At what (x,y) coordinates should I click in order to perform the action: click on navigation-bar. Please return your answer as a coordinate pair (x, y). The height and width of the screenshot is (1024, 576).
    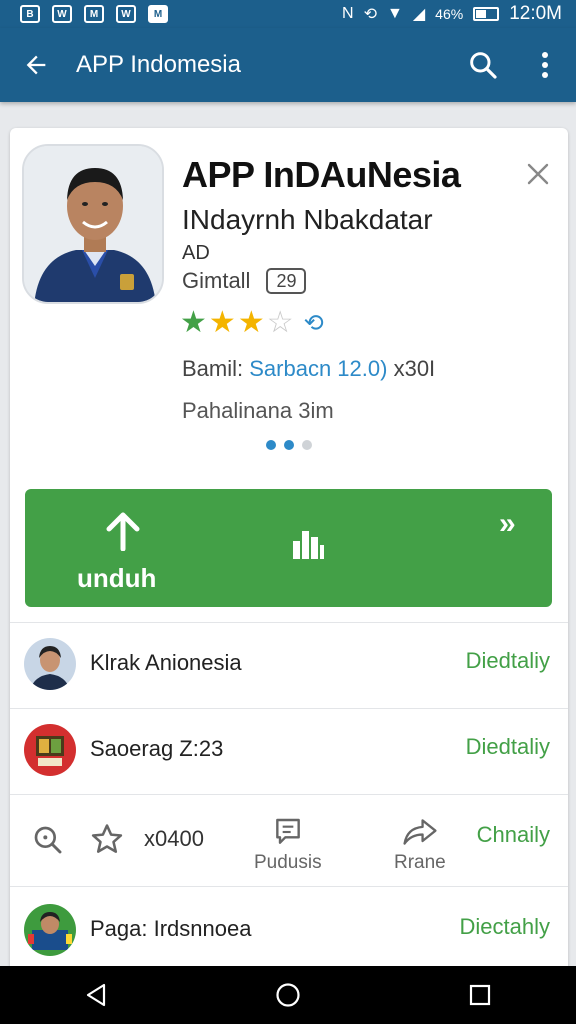
    Looking at the image, I should click on (288, 995).